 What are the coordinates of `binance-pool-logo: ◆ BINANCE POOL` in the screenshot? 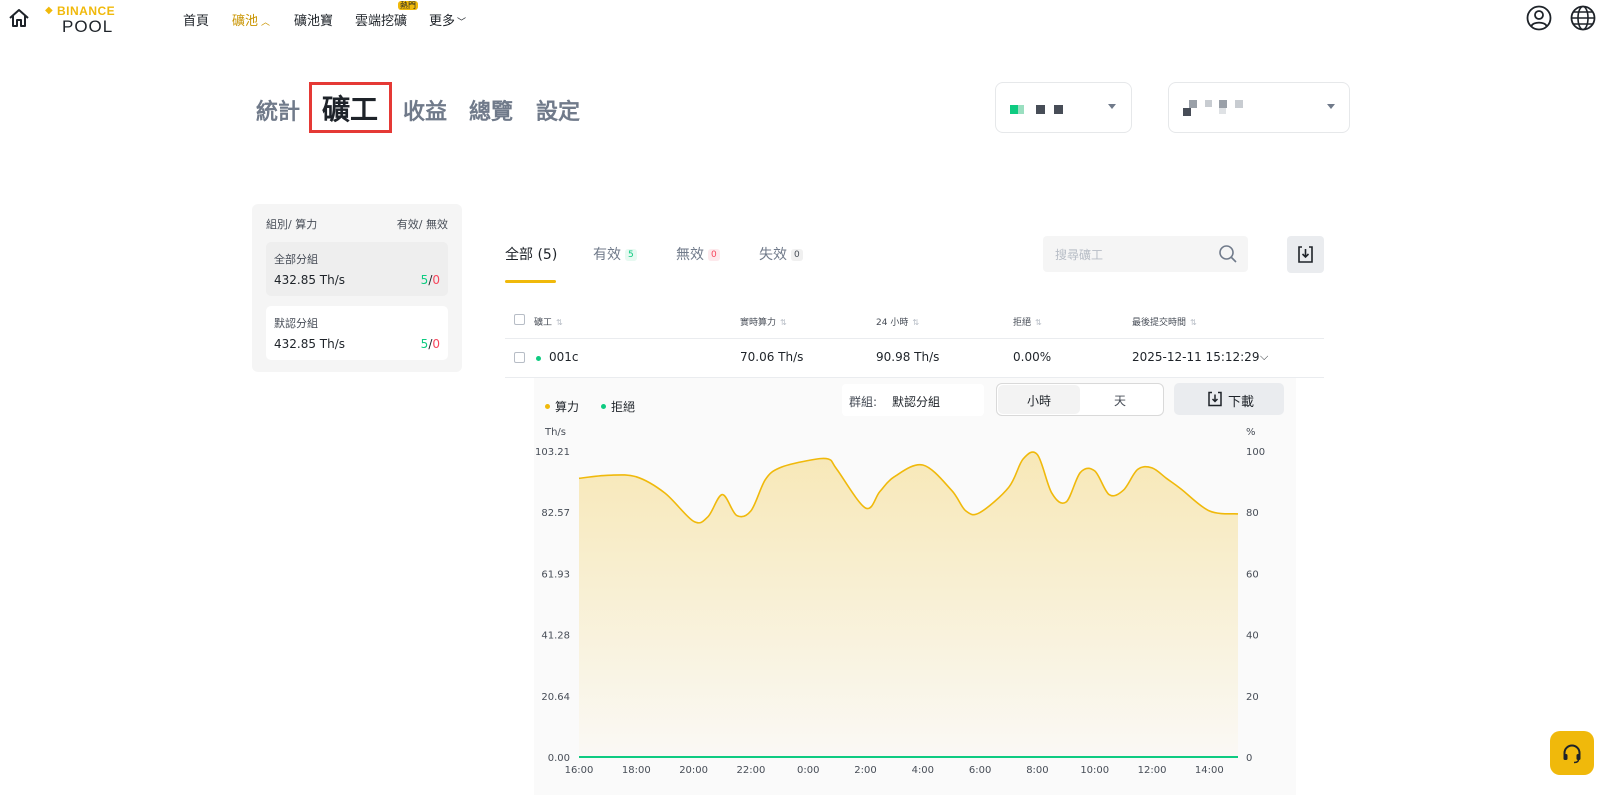 It's located at (85, 20).